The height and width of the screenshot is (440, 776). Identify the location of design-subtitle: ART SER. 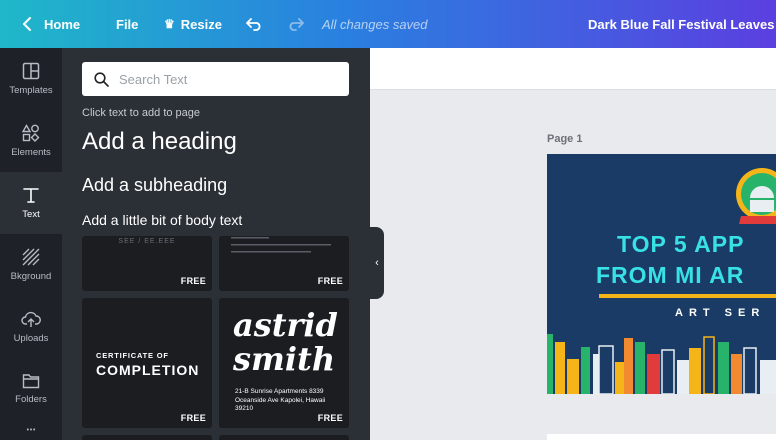
(720, 313).